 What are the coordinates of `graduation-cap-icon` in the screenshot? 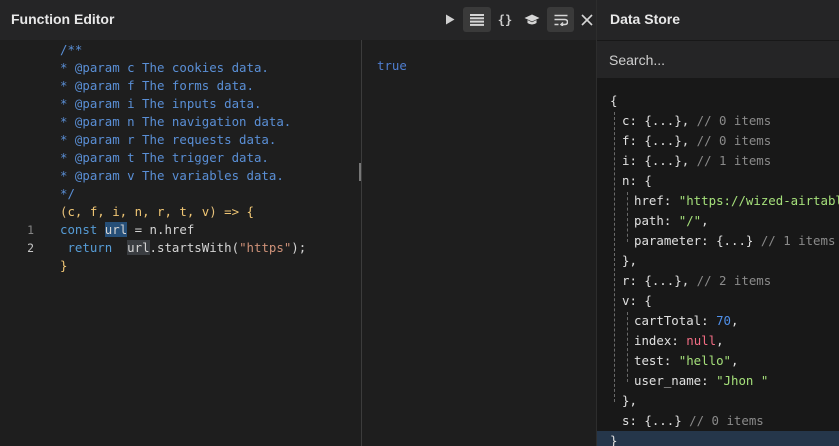 It's located at (532, 20).